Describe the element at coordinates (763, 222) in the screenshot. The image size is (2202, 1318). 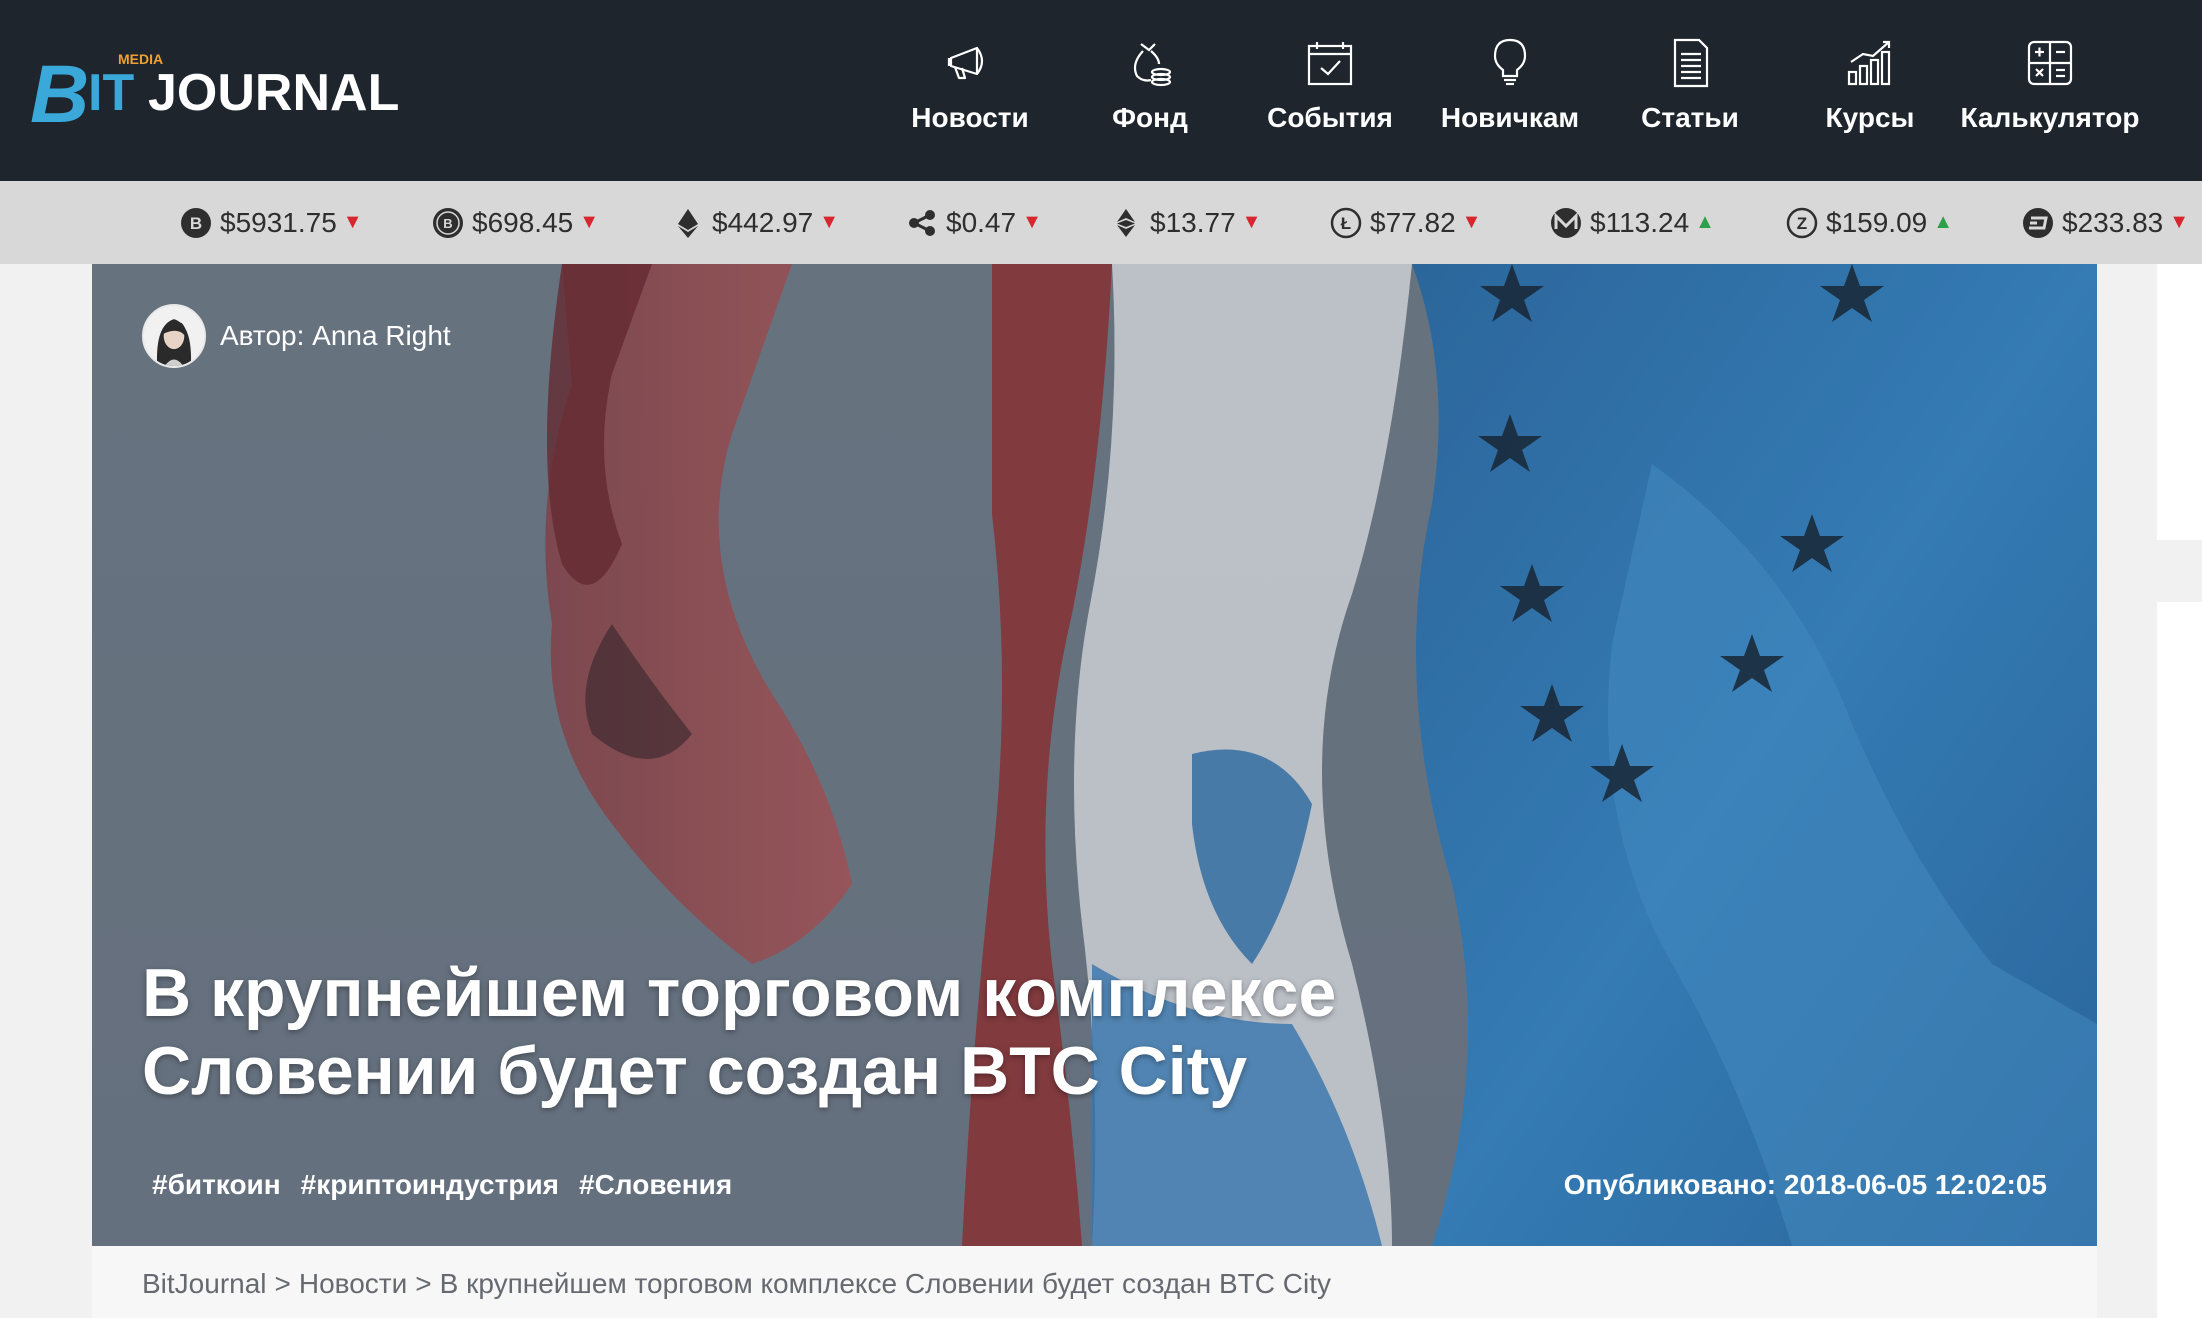
I see `ticker-price: $442.97` at that location.